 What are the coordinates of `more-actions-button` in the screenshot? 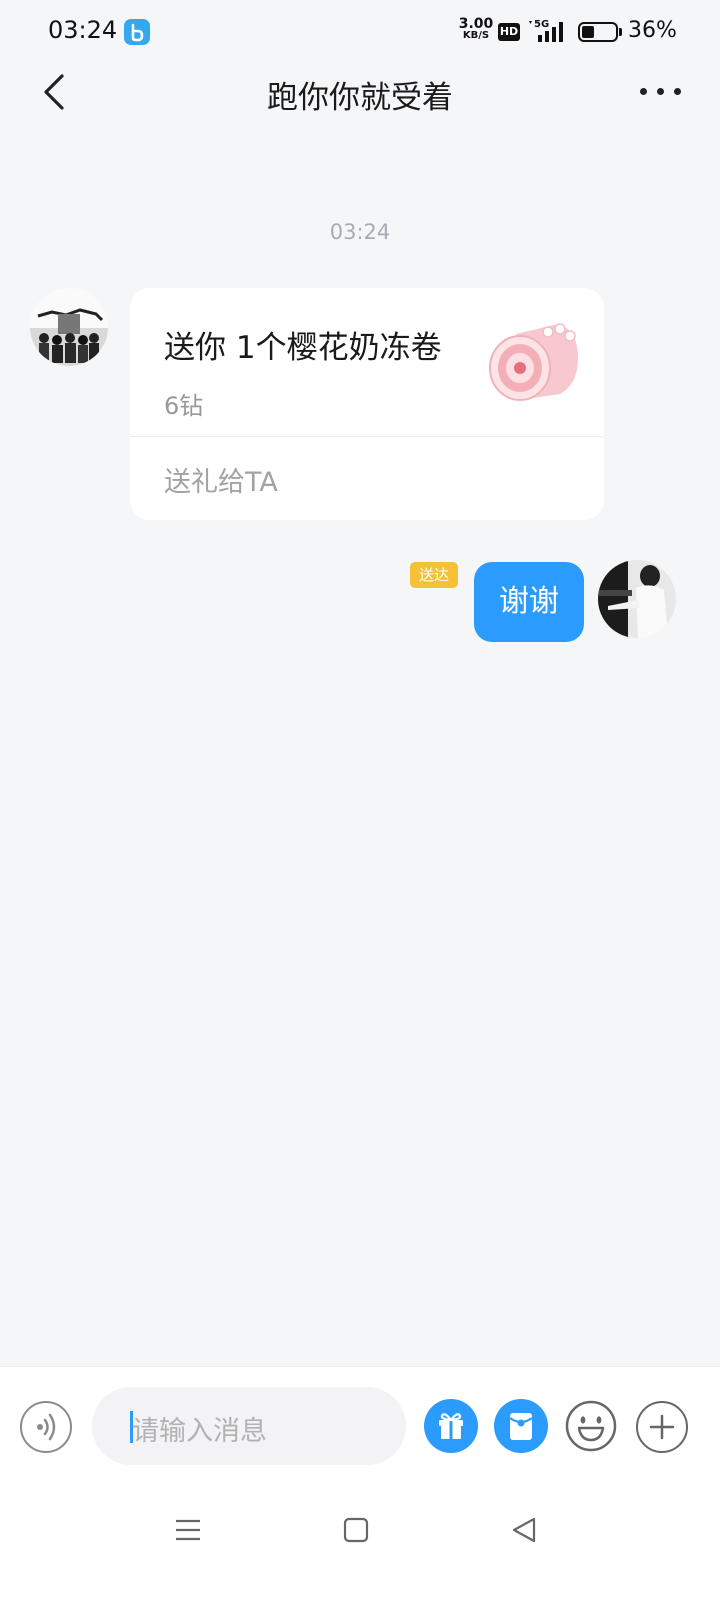 It's located at (662, 1427).